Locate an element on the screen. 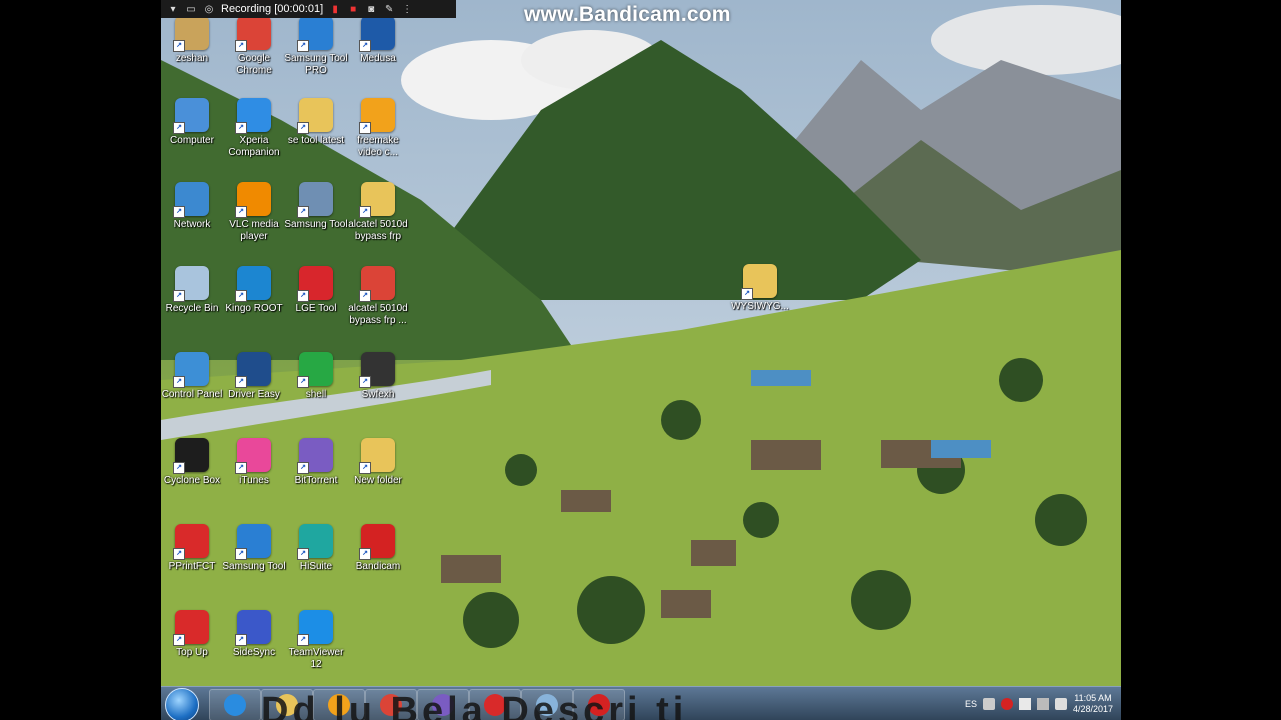 The image size is (1281, 720). desktop-icon: ↗ Swfexh is located at coordinates (378, 376).